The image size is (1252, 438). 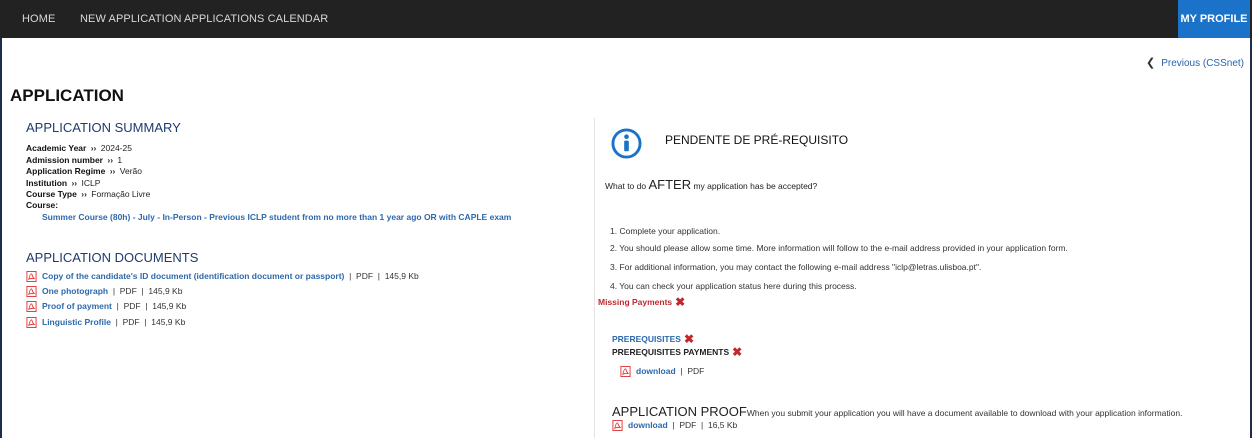 I want to click on documents-title: APPLICATION DOCUMENTS, so click(x=112, y=257).